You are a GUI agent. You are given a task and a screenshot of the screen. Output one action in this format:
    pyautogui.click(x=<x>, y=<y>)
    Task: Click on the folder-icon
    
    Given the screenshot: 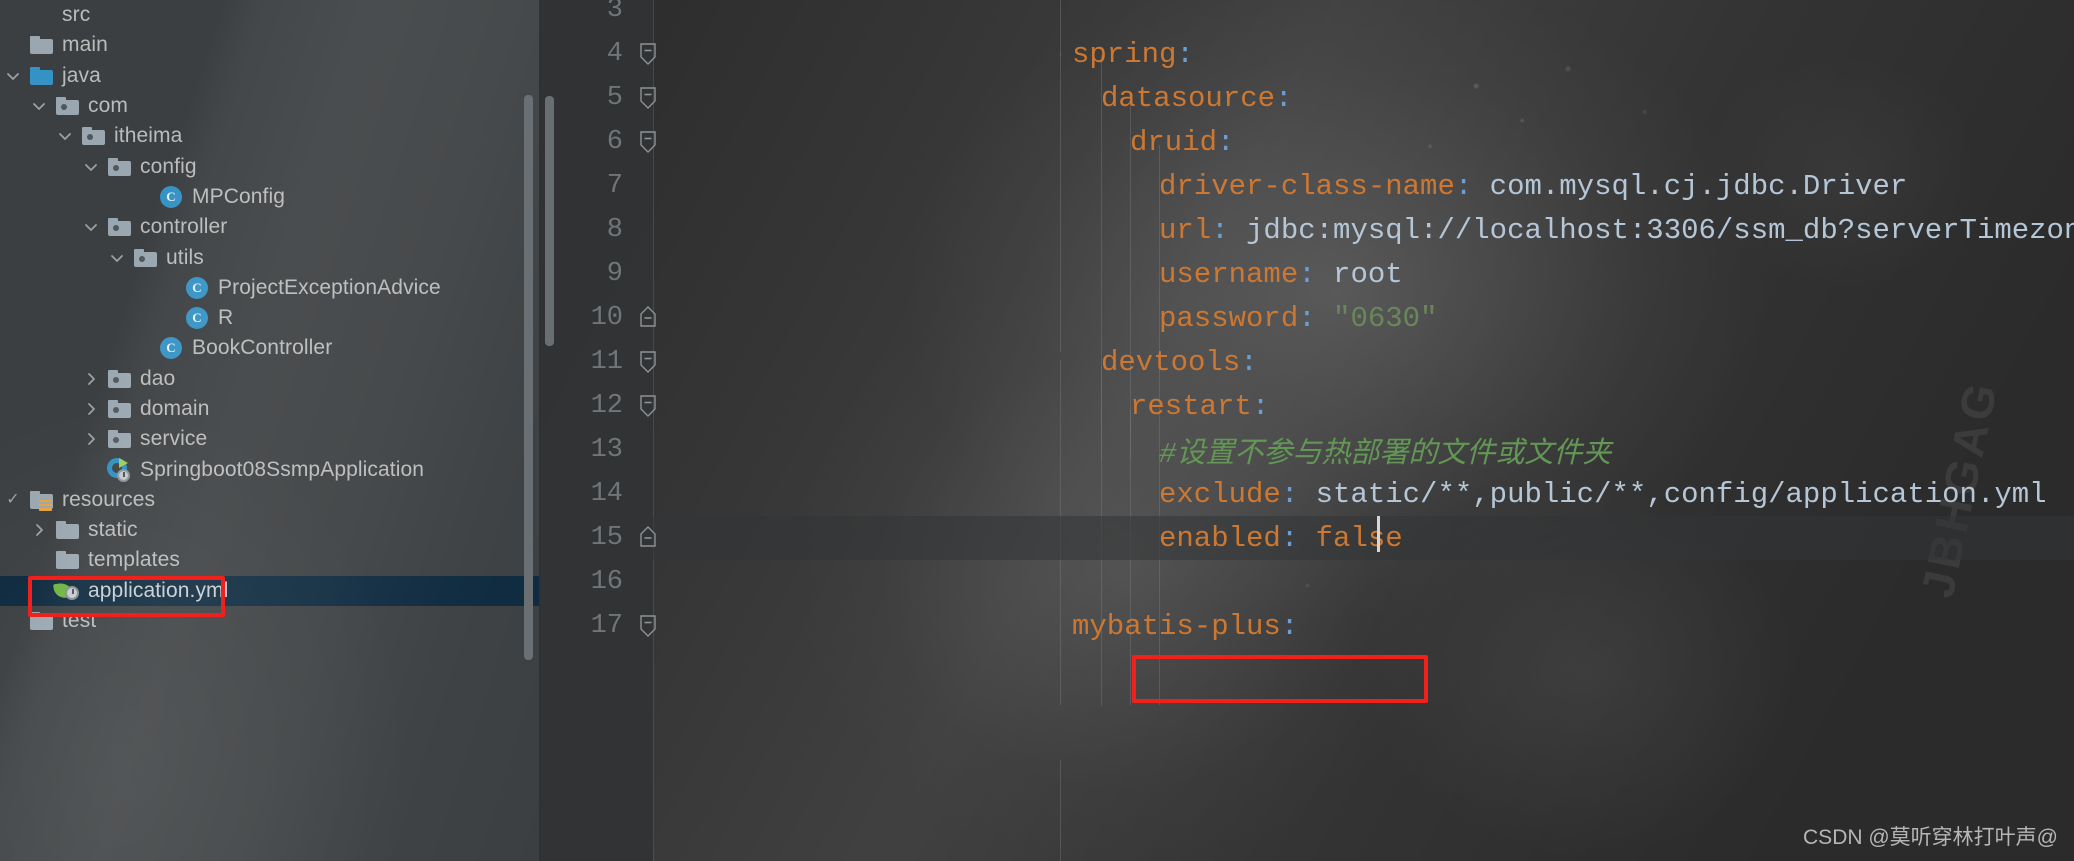 What is the action you would take?
    pyautogui.click(x=41, y=621)
    